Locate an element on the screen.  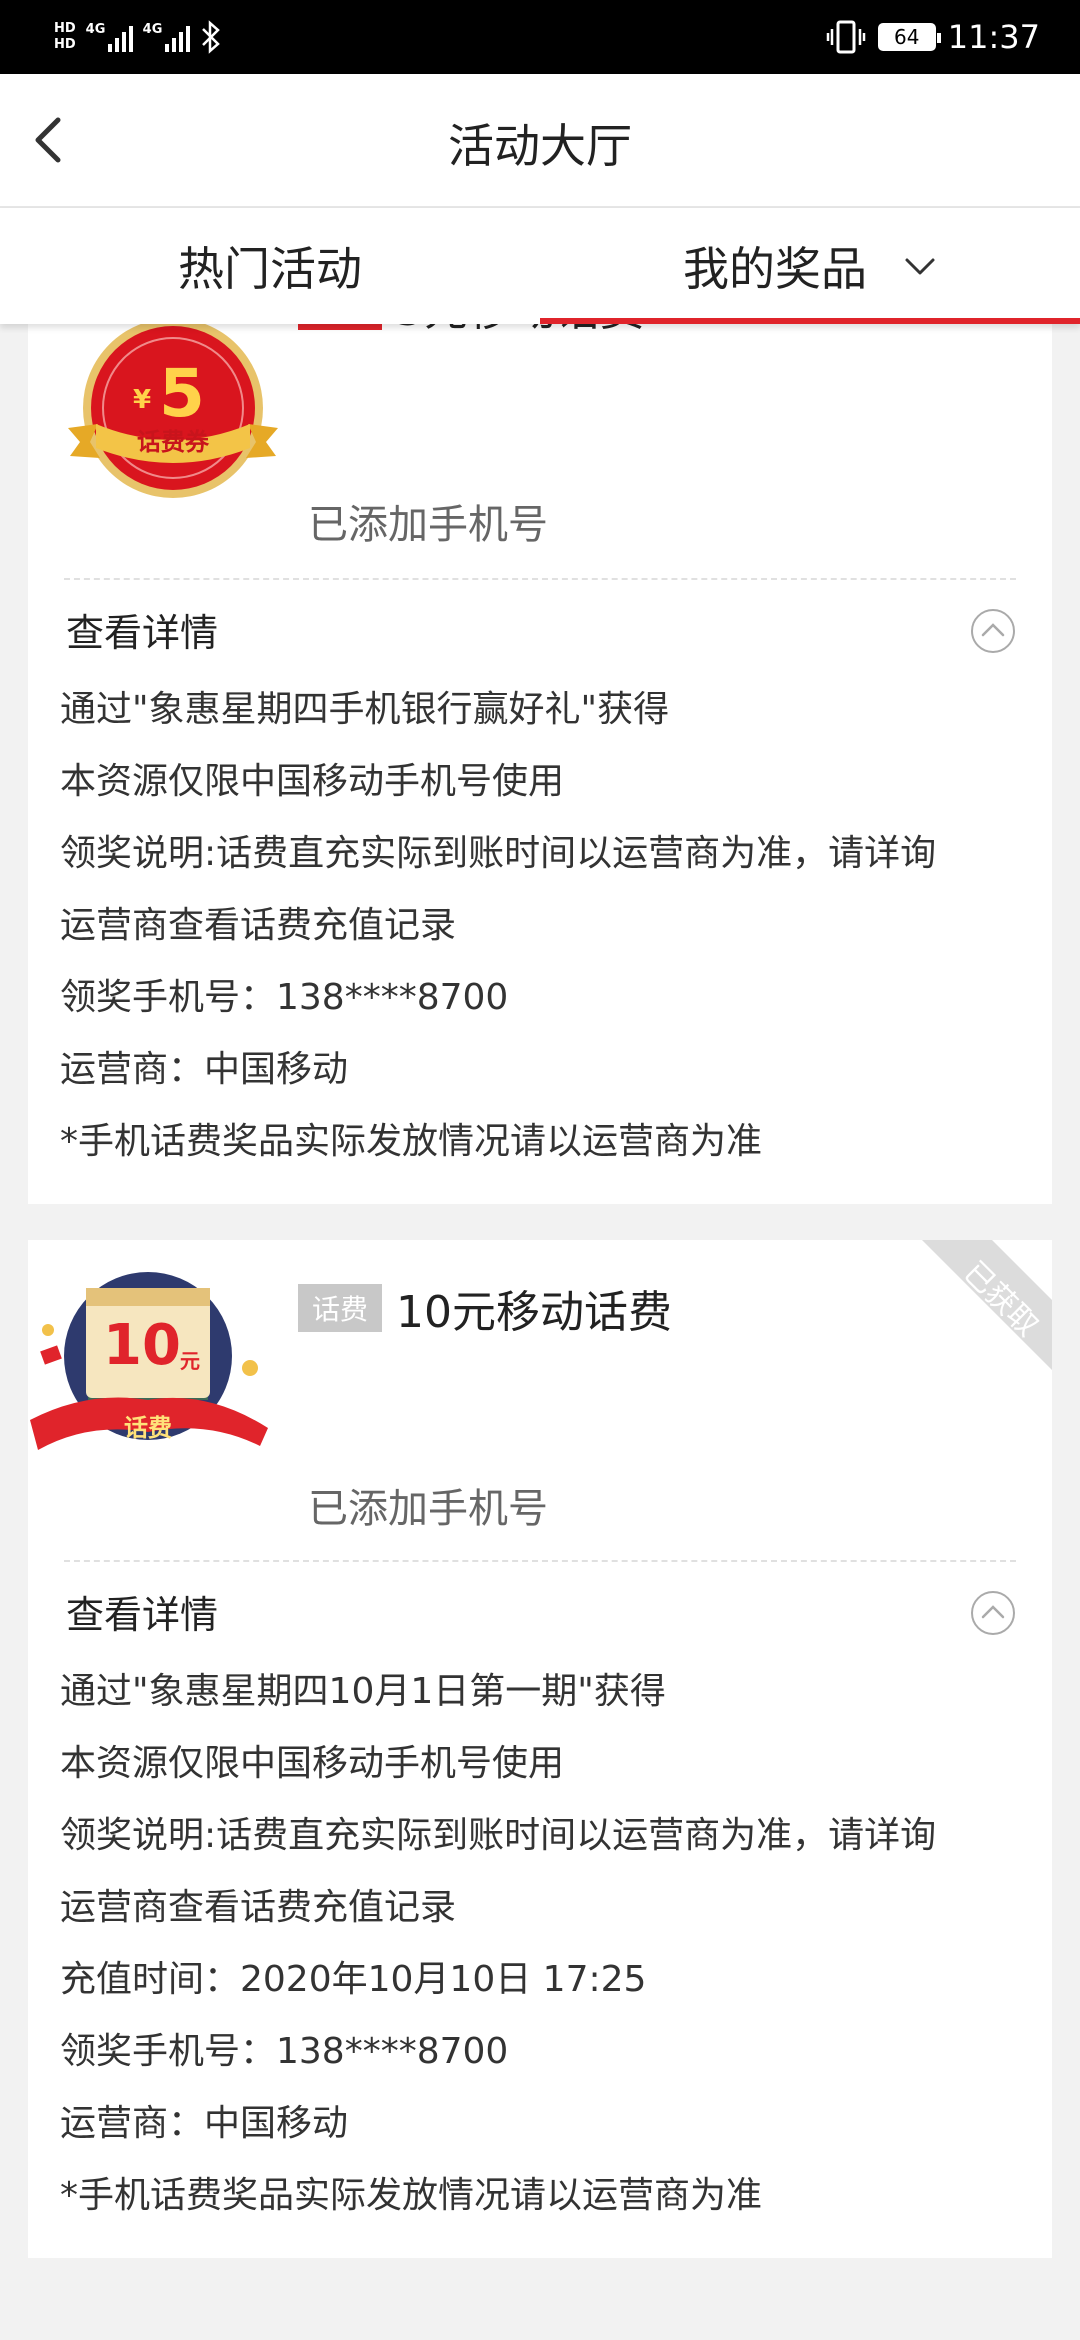
app-header: 活动大厅 is located at coordinates (540, 141).